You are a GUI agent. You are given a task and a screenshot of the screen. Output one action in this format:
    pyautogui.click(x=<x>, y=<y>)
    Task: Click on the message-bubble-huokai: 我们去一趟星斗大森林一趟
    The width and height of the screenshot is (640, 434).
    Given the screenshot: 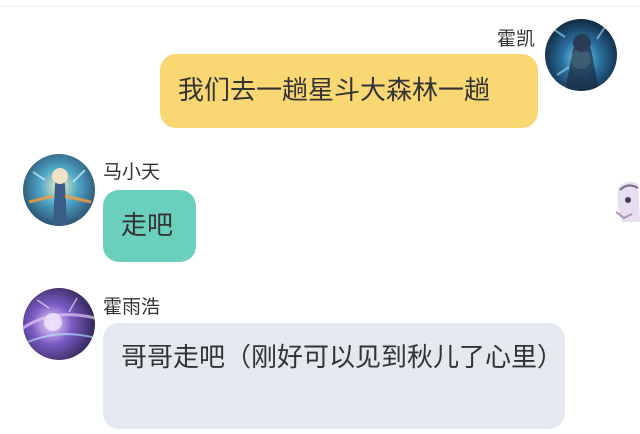 What is the action you would take?
    pyautogui.click(x=349, y=91)
    